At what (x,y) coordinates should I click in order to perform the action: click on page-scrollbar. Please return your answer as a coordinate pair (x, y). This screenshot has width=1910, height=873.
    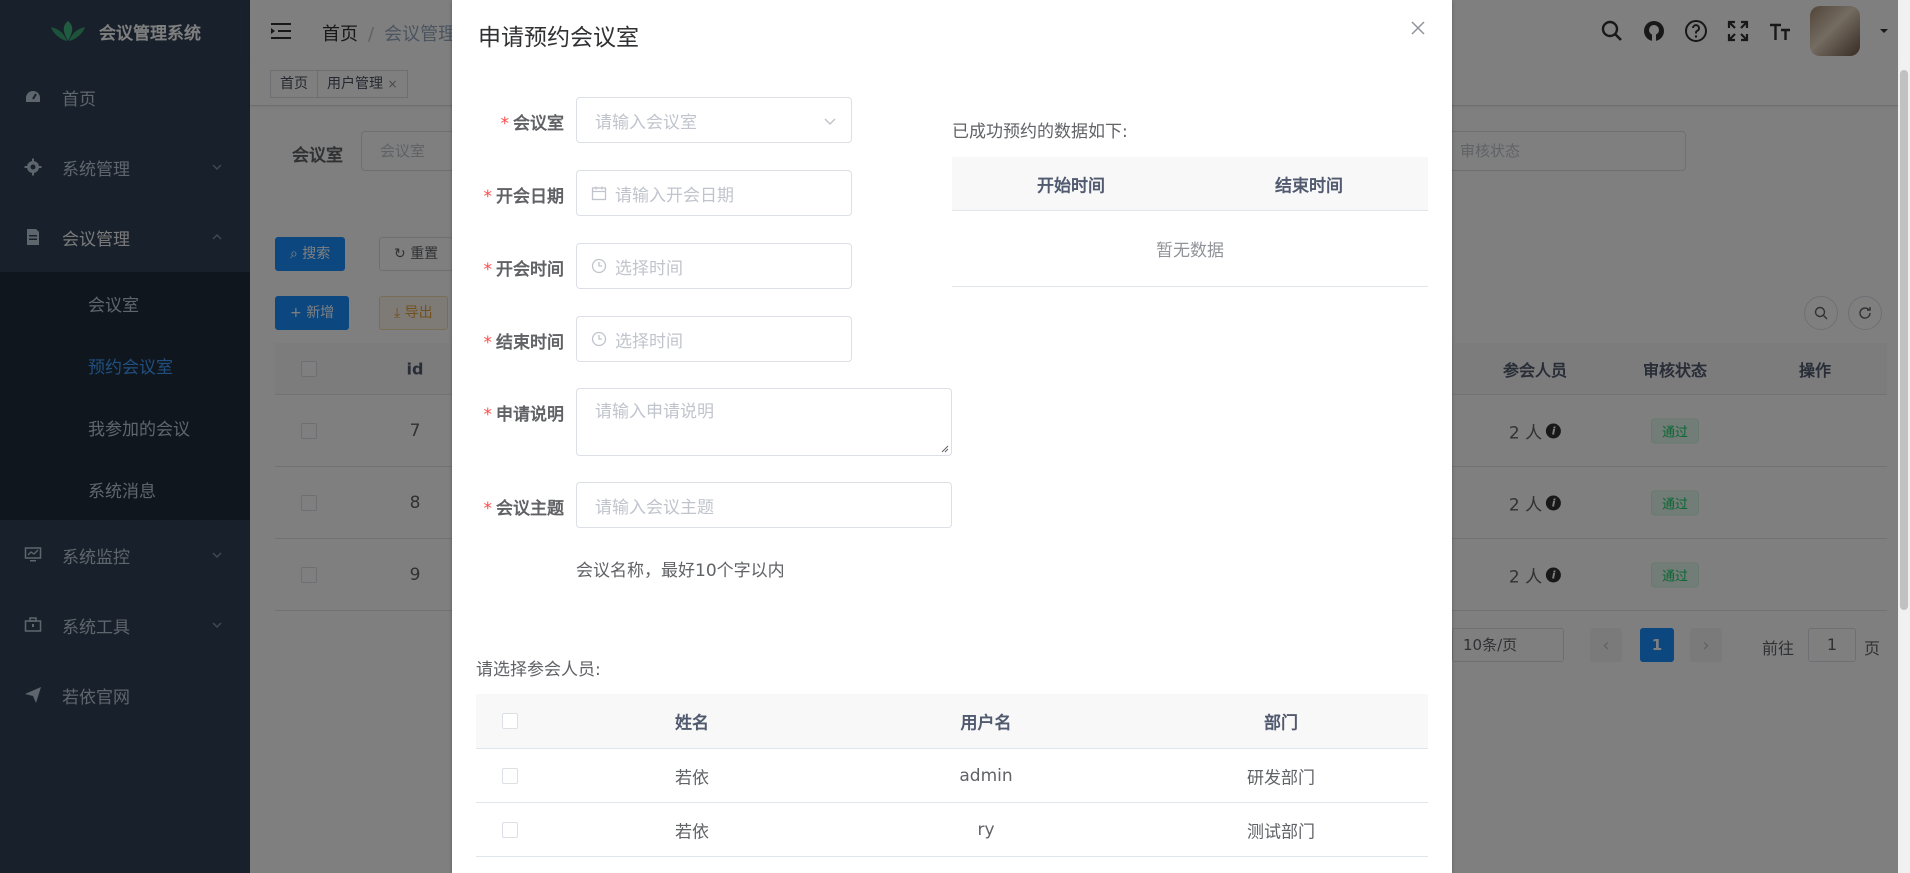
    Looking at the image, I should click on (1904, 436).